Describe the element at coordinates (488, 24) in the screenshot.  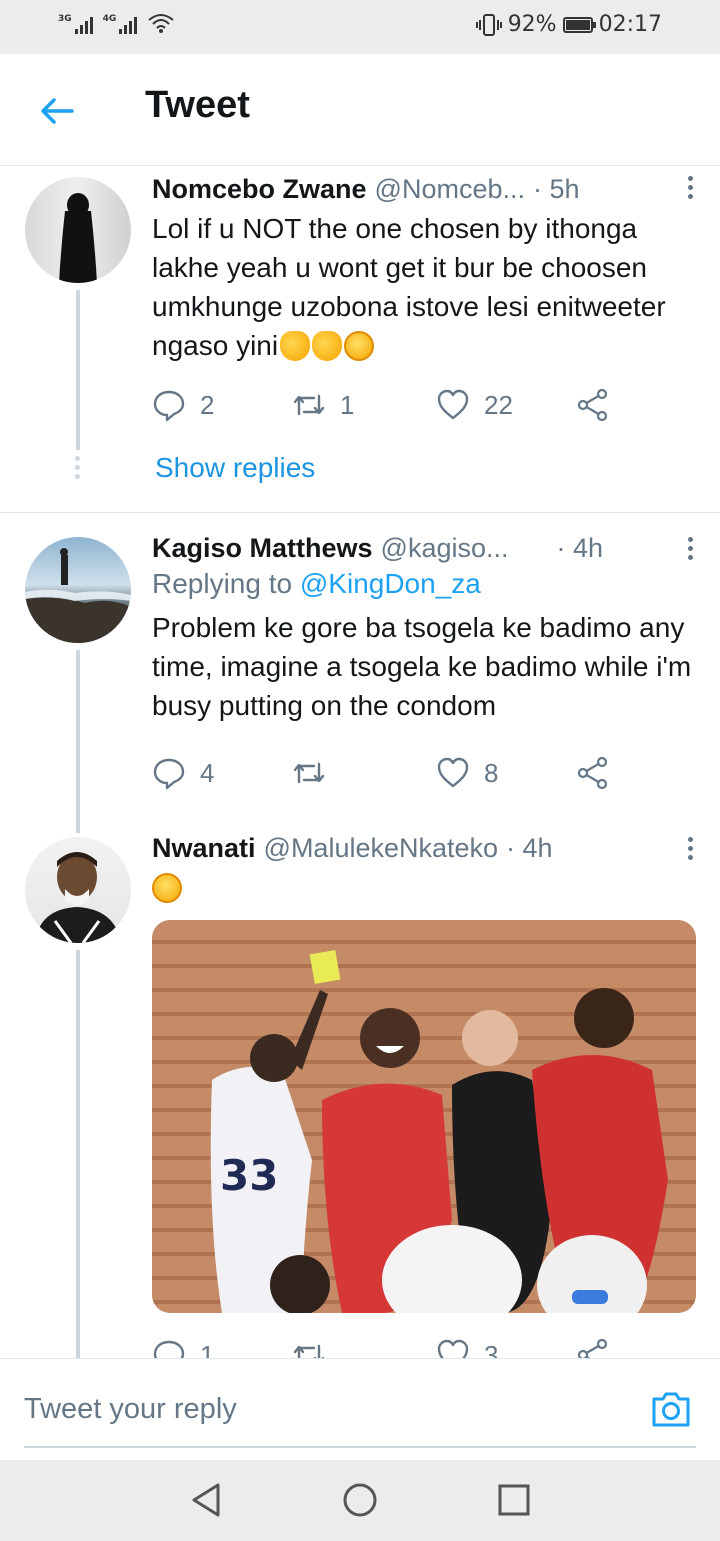
I see `vibrate-icon` at that location.